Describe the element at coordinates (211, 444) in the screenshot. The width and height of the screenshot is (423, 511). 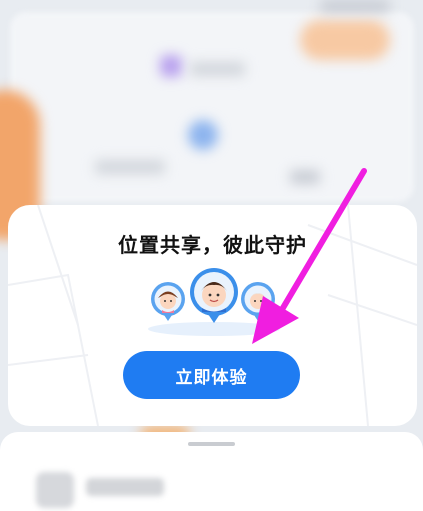
I see `drag-handle` at that location.